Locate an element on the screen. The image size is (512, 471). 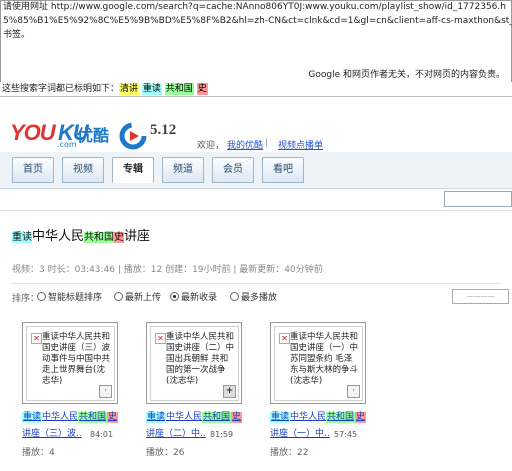
video-title-link-line2: 讲座（三）波.. is located at coordinates (52, 434).